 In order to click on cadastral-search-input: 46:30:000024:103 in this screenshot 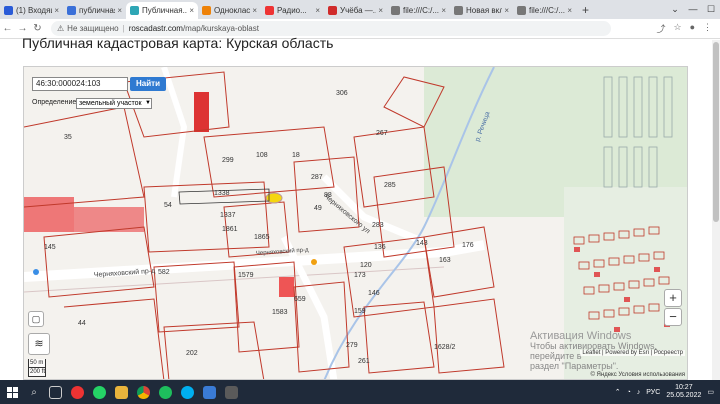, I will do `click(80, 84)`.